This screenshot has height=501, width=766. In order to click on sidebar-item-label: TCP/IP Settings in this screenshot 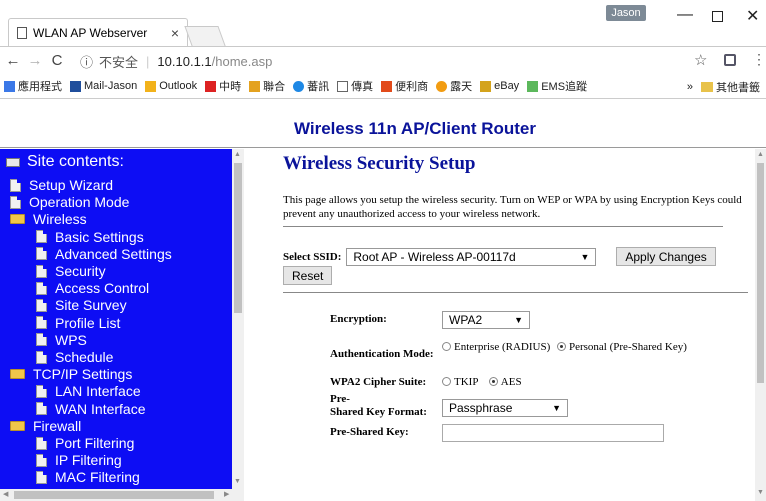, I will do `click(83, 374)`.